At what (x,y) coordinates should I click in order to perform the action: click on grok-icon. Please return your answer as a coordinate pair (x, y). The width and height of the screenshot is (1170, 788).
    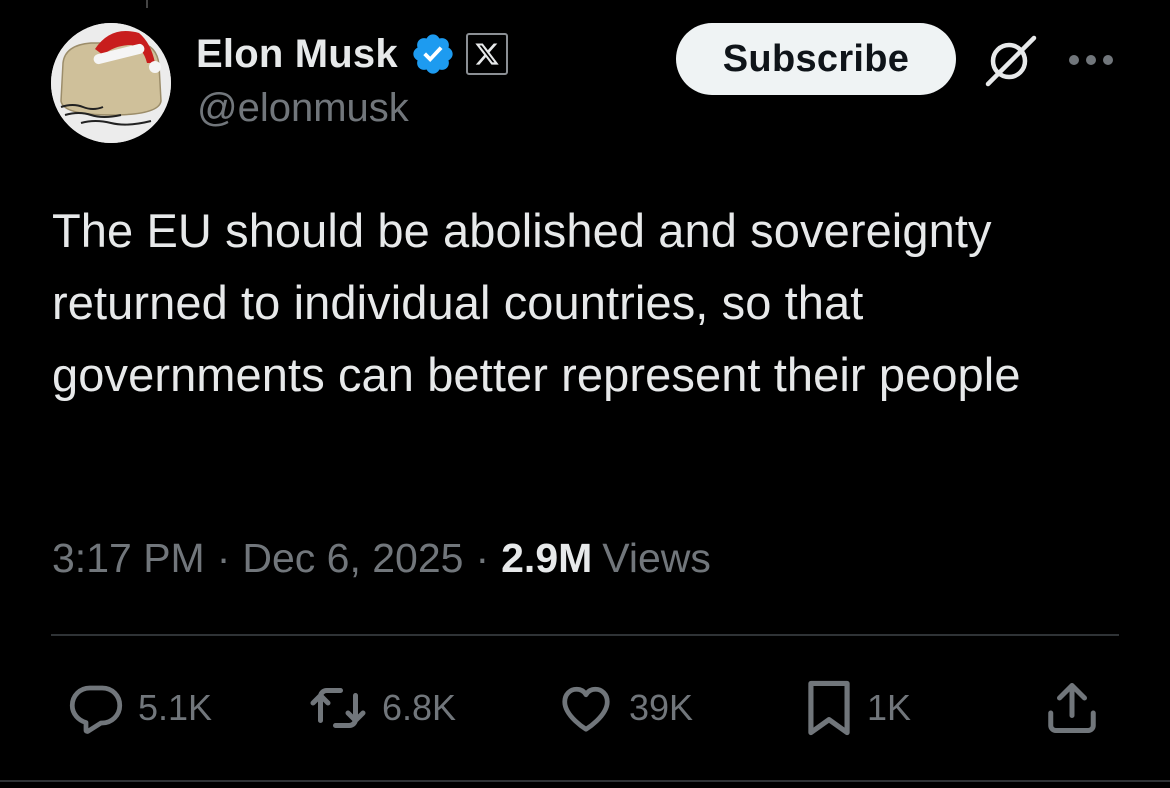
    Looking at the image, I should click on (1011, 61).